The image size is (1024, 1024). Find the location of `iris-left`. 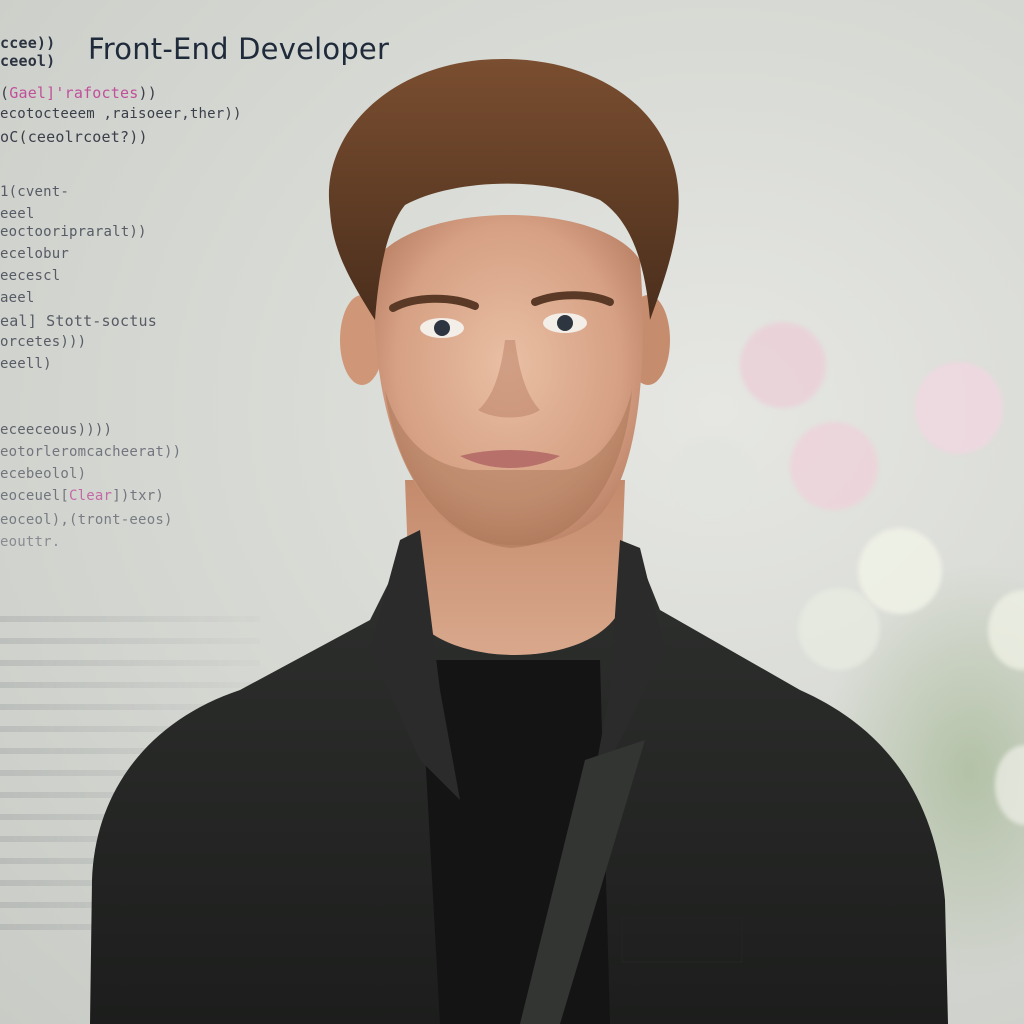

iris-left is located at coordinates (442, 328).